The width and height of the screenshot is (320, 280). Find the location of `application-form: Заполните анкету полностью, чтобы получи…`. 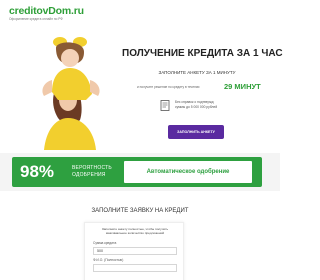

application-form: Заполните анкету полностью, чтобы получи… is located at coordinates (134, 251).